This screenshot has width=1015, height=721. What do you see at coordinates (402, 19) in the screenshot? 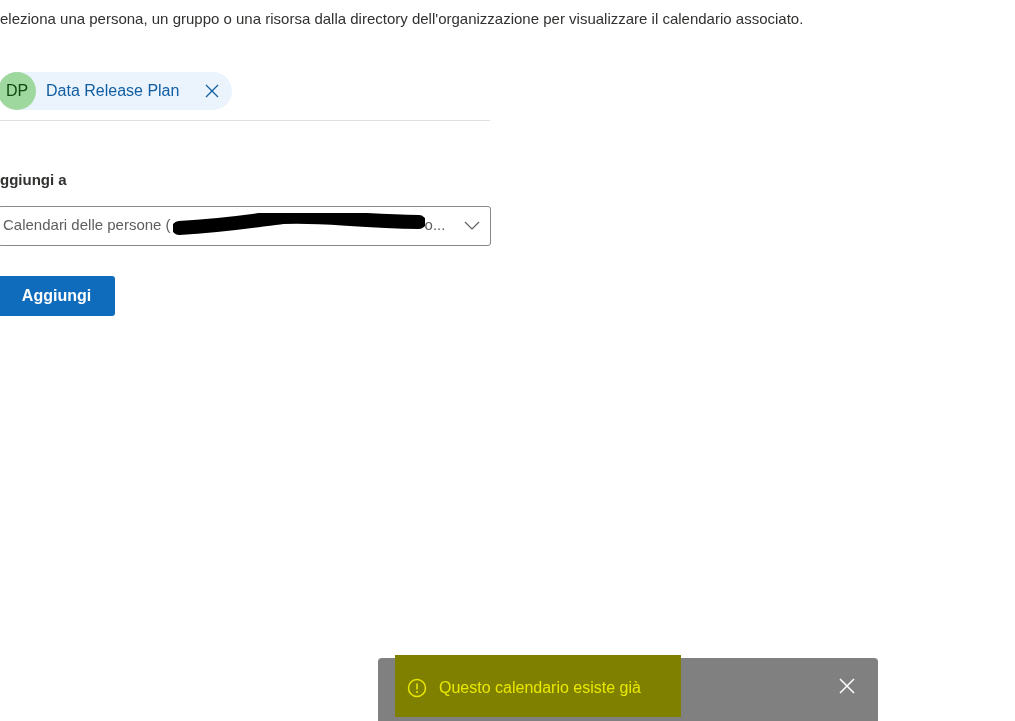
I see `instruction-text: eleziona una persona, un gruppo o una risorsa dalla directory dell'organizzazione per visualizzare il calendario associato.` at bounding box center [402, 19].